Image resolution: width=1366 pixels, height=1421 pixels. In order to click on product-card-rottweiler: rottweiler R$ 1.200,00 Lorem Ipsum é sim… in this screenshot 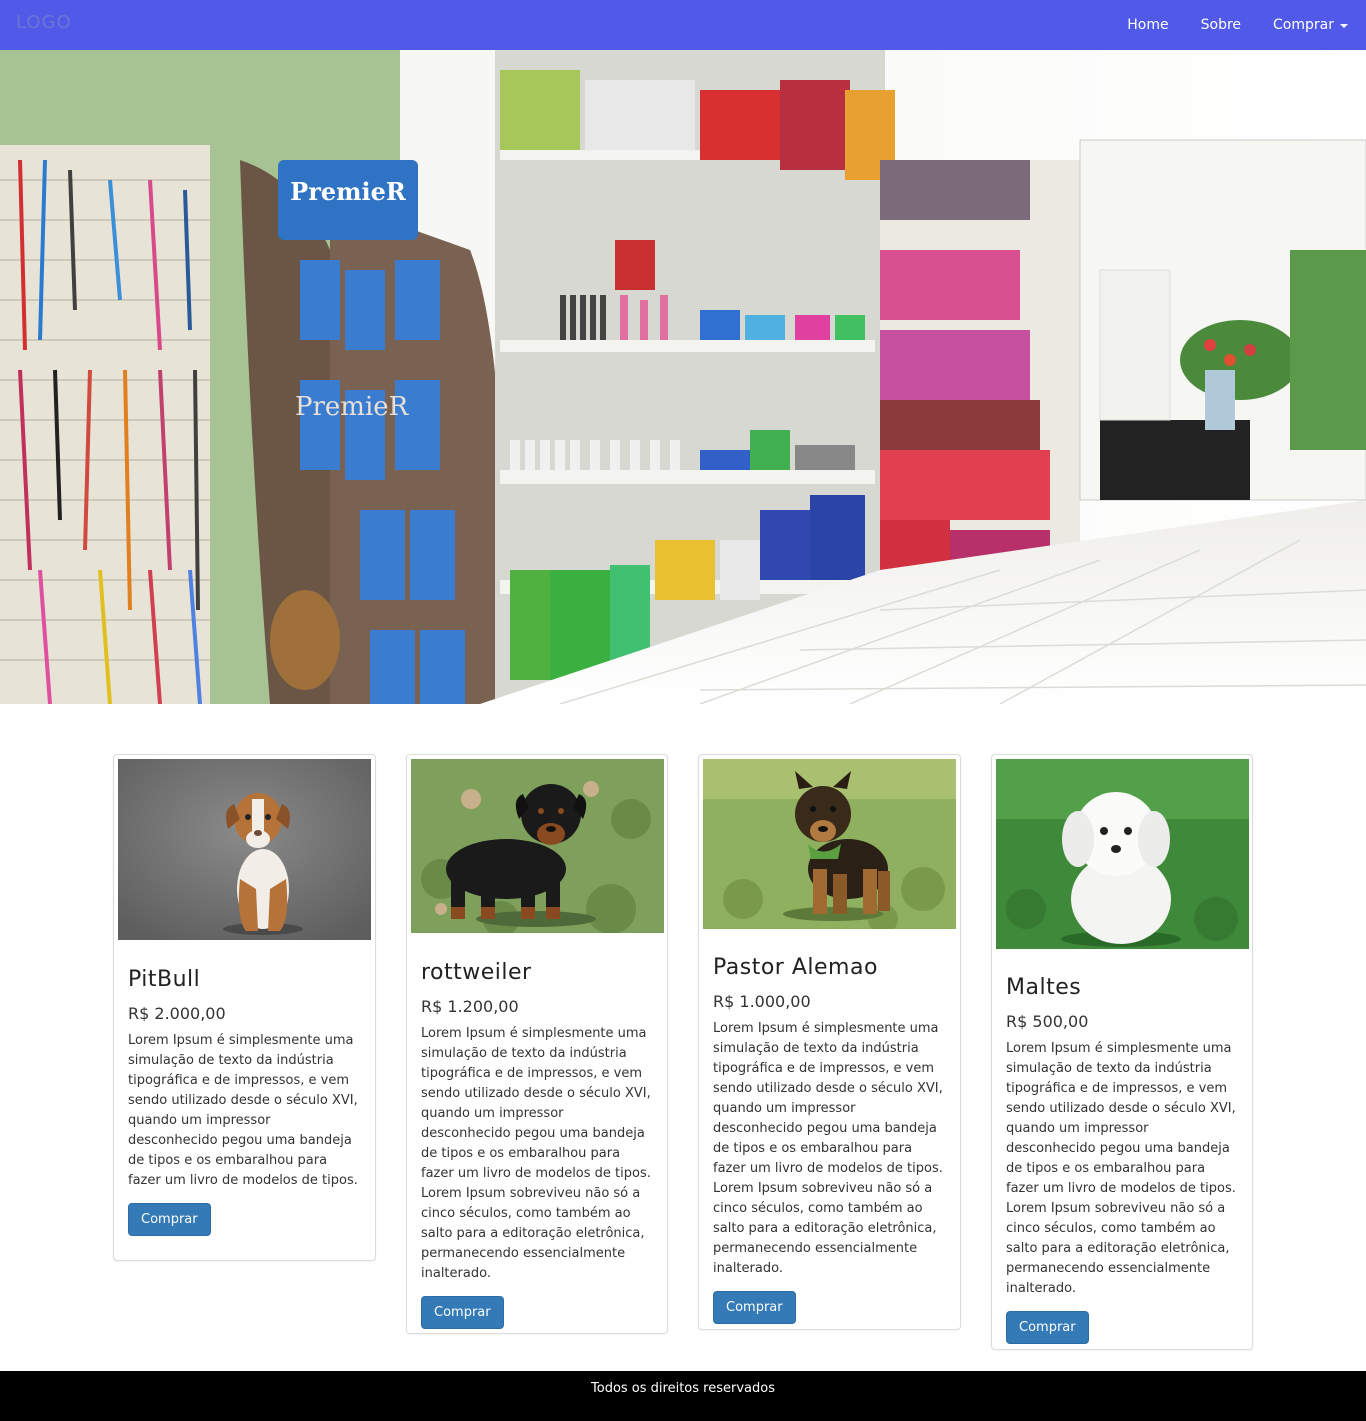, I will do `click(537, 1044)`.